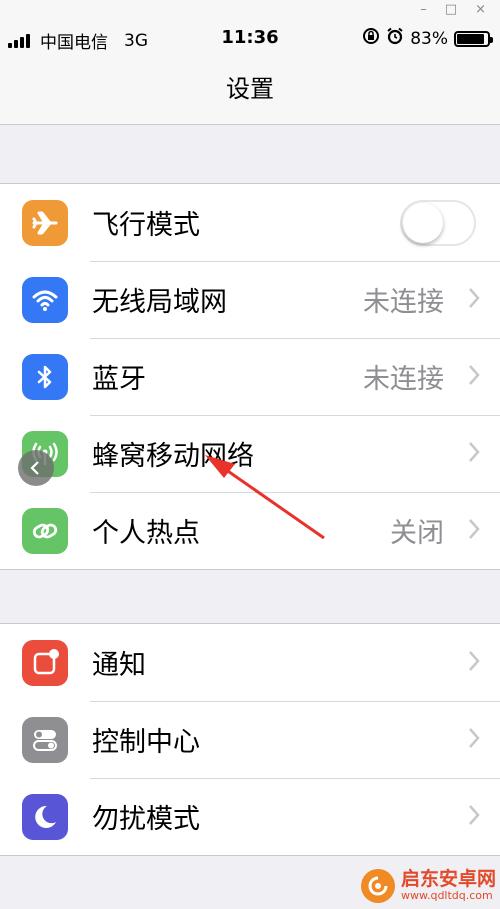 This screenshot has width=500, height=909. I want to click on chevron-left-icon, so click(34, 468).